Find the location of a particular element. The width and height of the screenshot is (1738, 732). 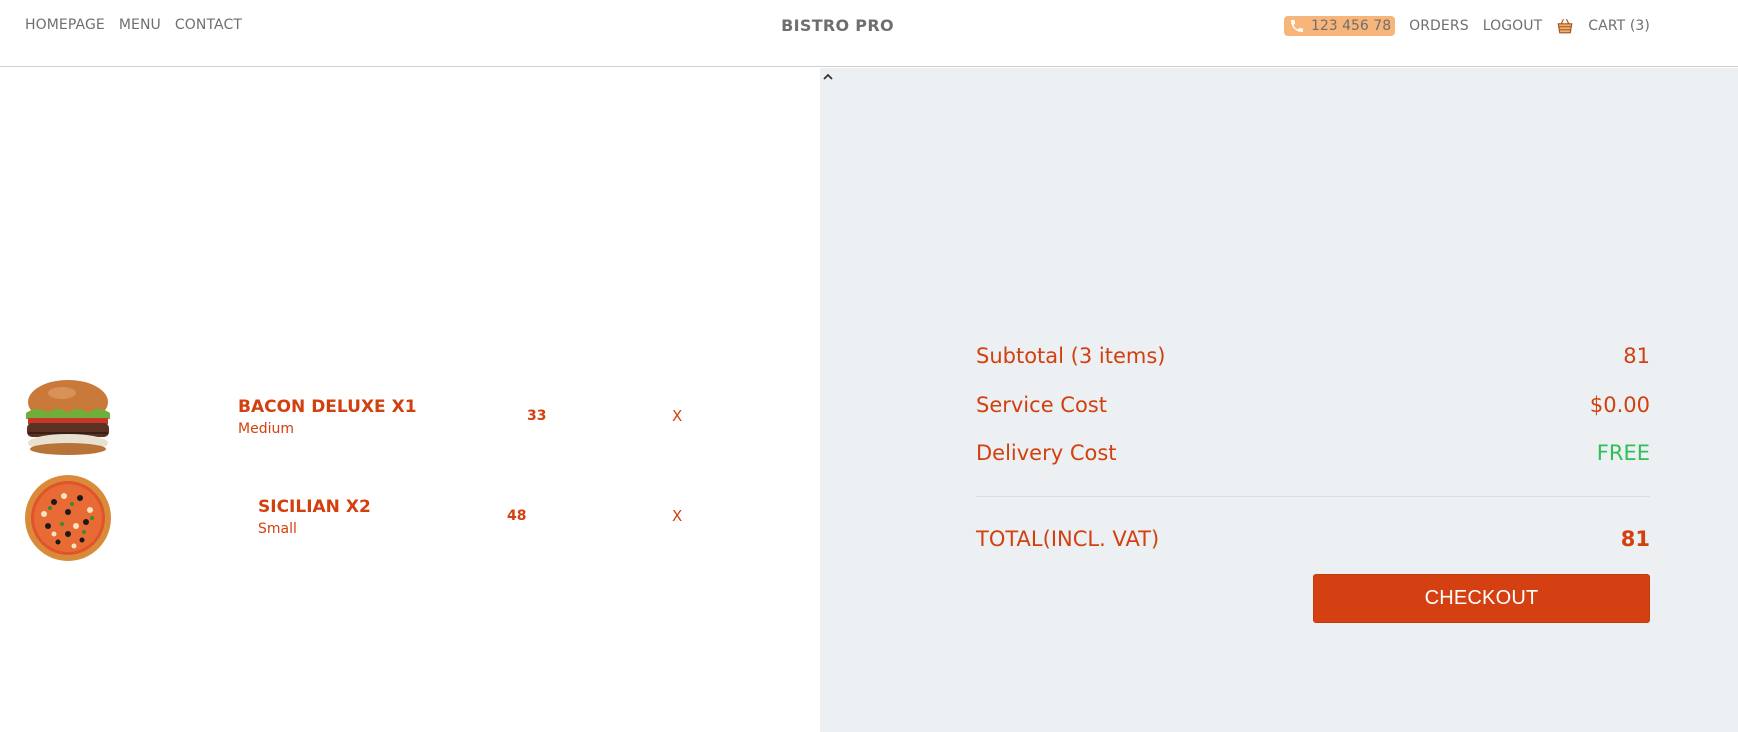

nav-link-orders: ORDERS is located at coordinates (1439, 26).